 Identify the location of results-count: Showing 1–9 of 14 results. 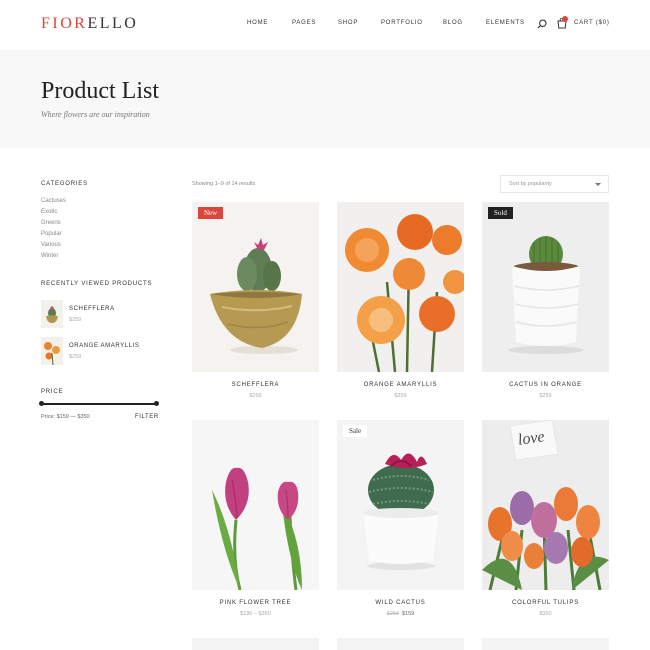
(224, 184).